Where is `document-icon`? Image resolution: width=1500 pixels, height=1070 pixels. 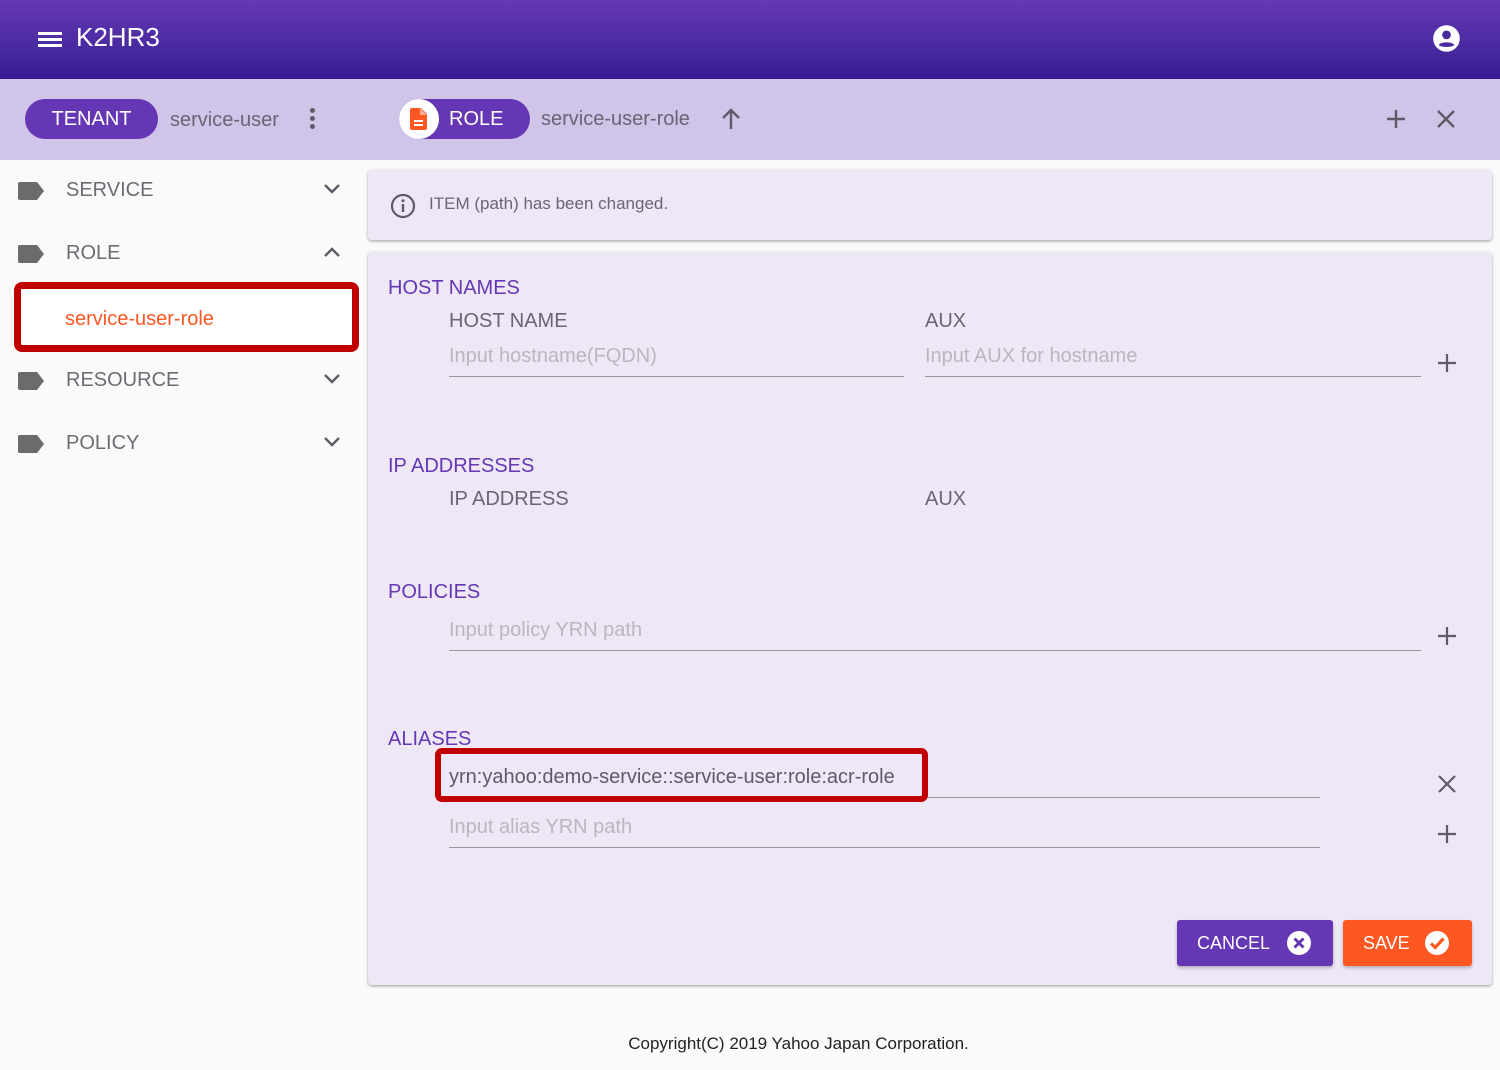
document-icon is located at coordinates (418, 119).